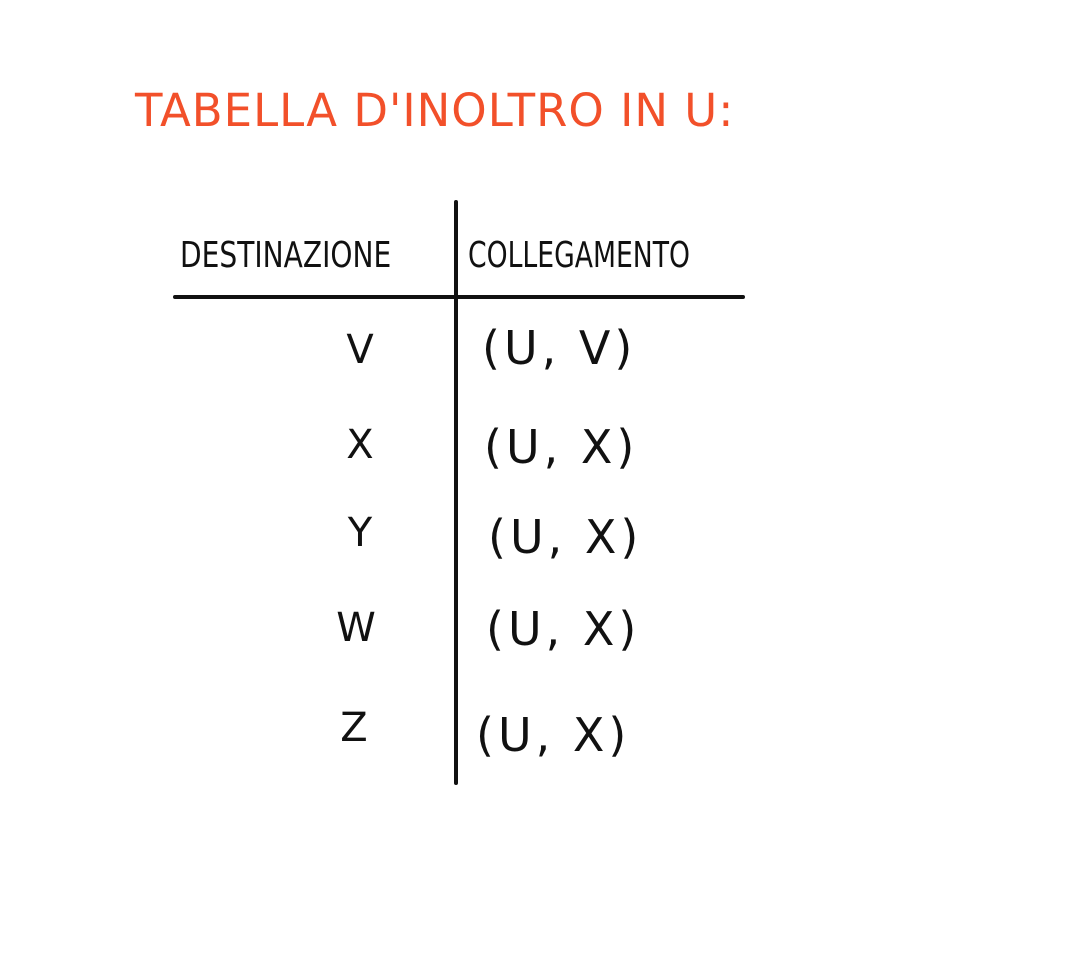 Image resolution: width=1090 pixels, height=955 pixels. Describe the element at coordinates (360, 445) in the screenshot. I see `table-row-destination: X` at that location.